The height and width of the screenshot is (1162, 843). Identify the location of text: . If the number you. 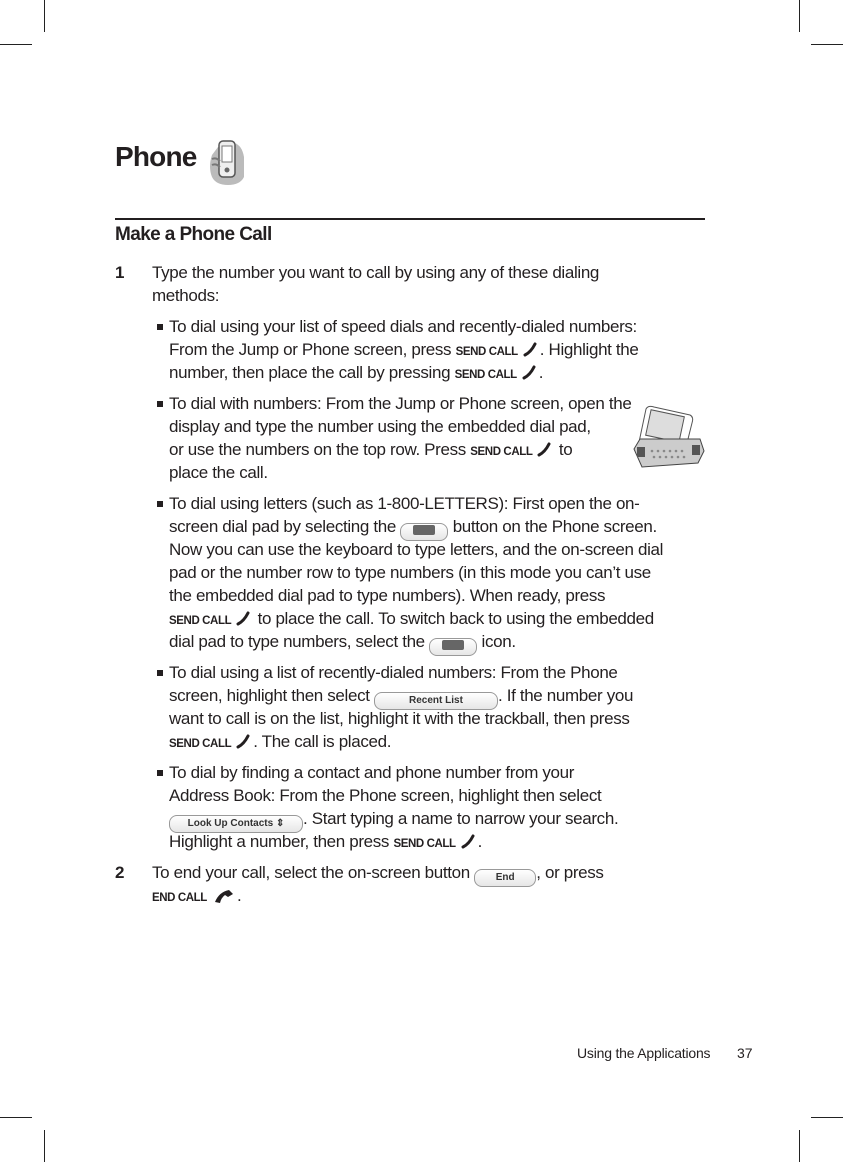
(565, 695).